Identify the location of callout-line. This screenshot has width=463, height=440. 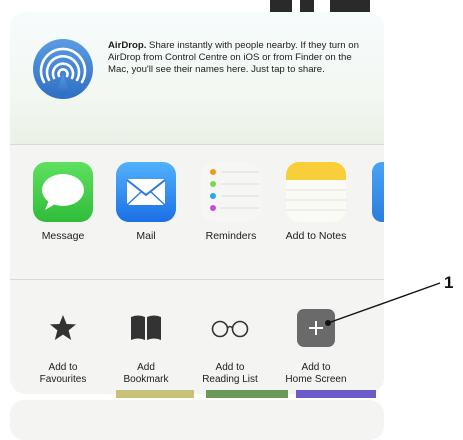
(383, 304).